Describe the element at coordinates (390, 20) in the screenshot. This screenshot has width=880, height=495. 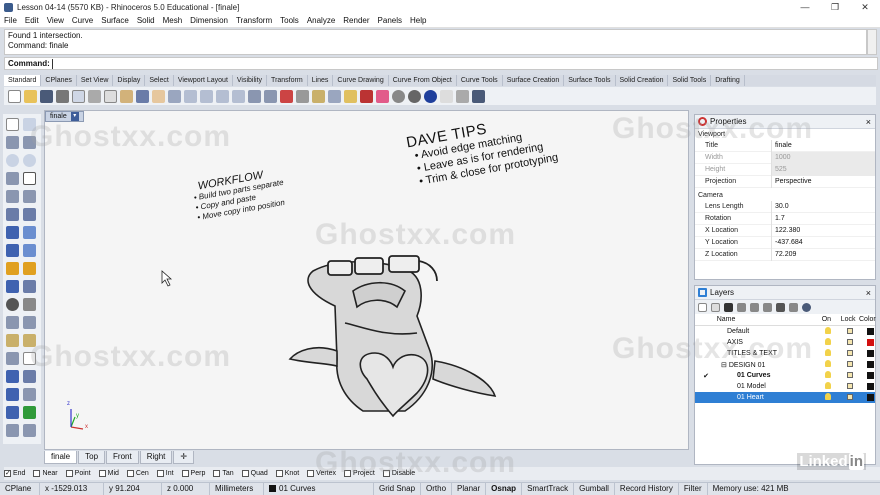
I see `menu-panels: Panels` at that location.